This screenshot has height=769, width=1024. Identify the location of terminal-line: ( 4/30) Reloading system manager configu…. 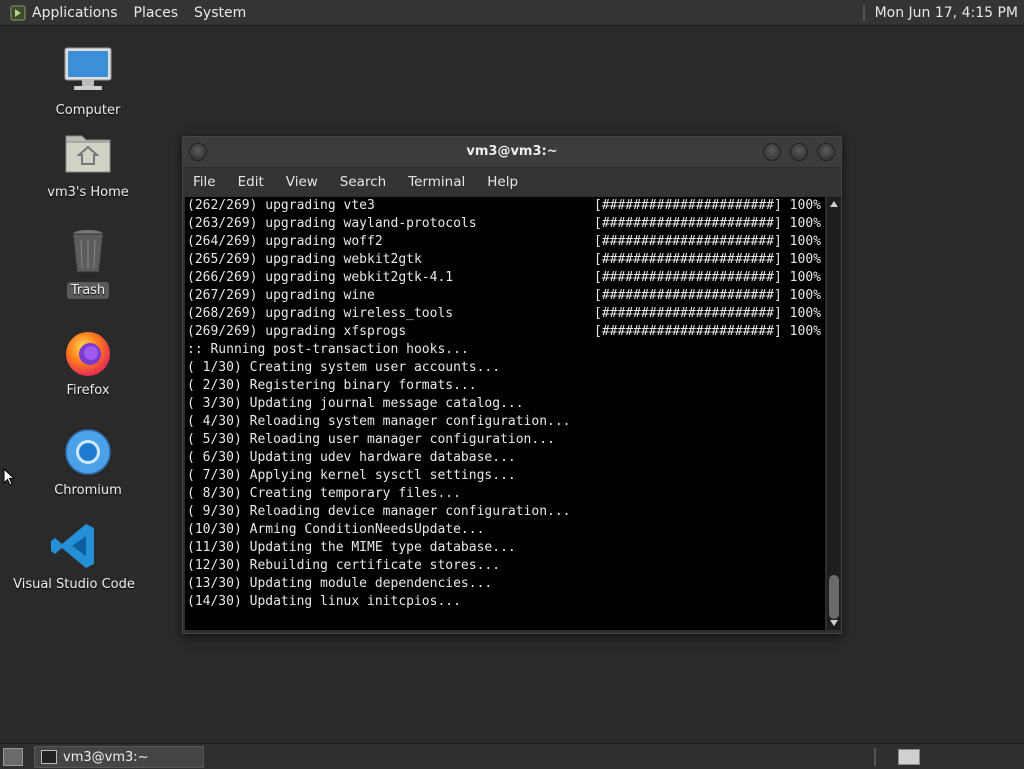
(505, 422).